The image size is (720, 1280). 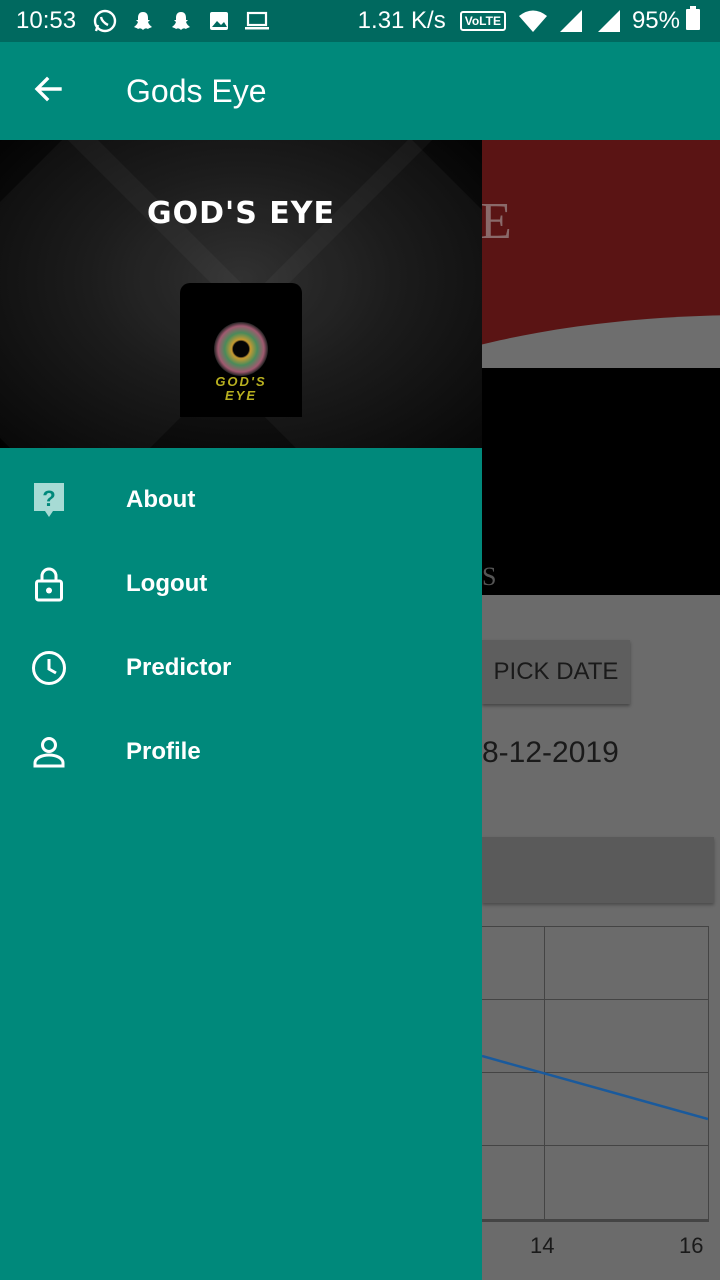 I want to click on menu-label: Logout, so click(x=167, y=583).